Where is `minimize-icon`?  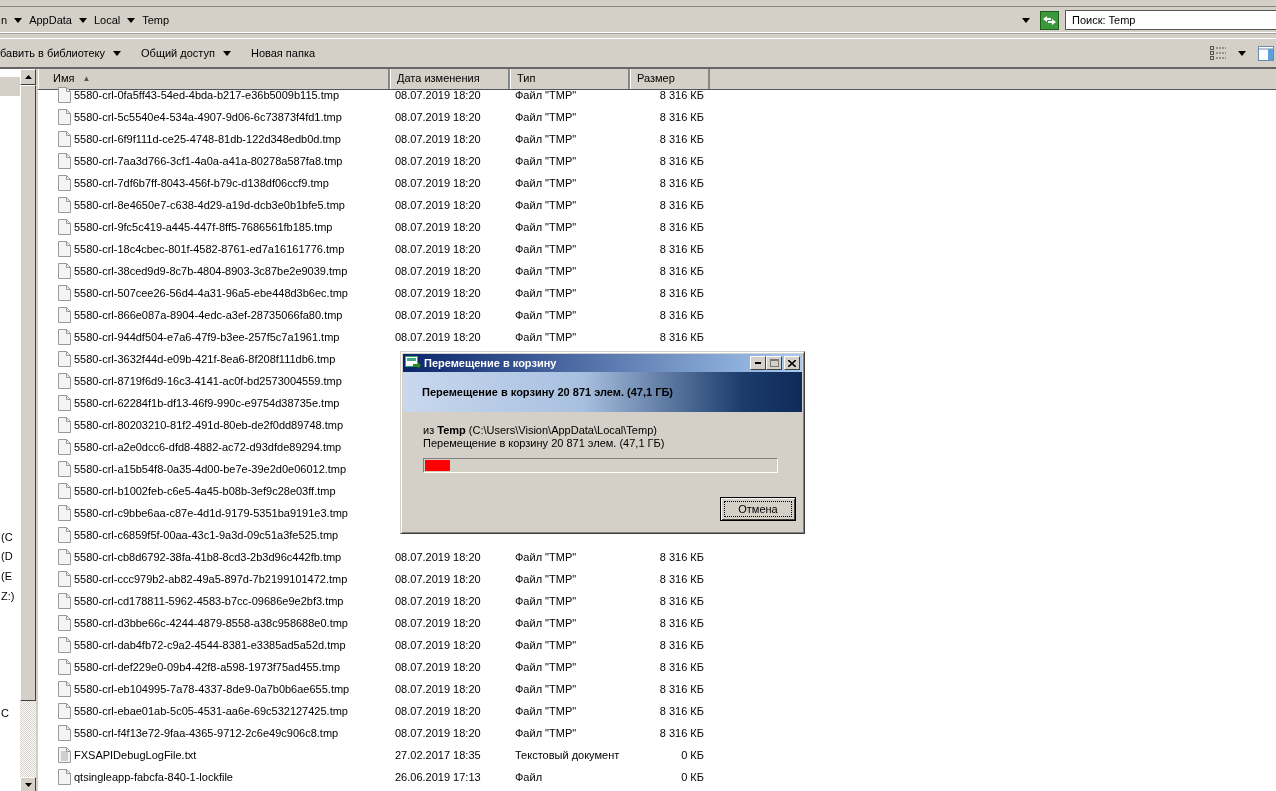 minimize-icon is located at coordinates (758, 363).